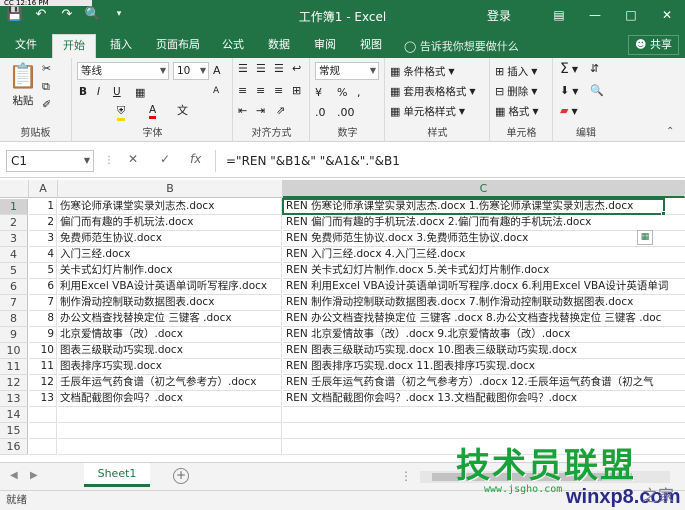 The image size is (685, 510). I want to click on decrease-decimal-button: .00, so click(346, 113).